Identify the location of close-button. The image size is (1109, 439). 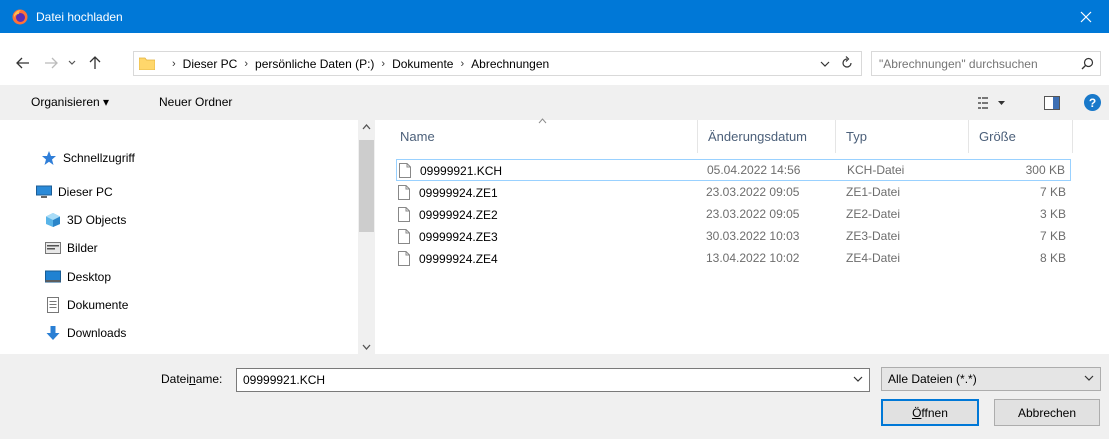
(1086, 16).